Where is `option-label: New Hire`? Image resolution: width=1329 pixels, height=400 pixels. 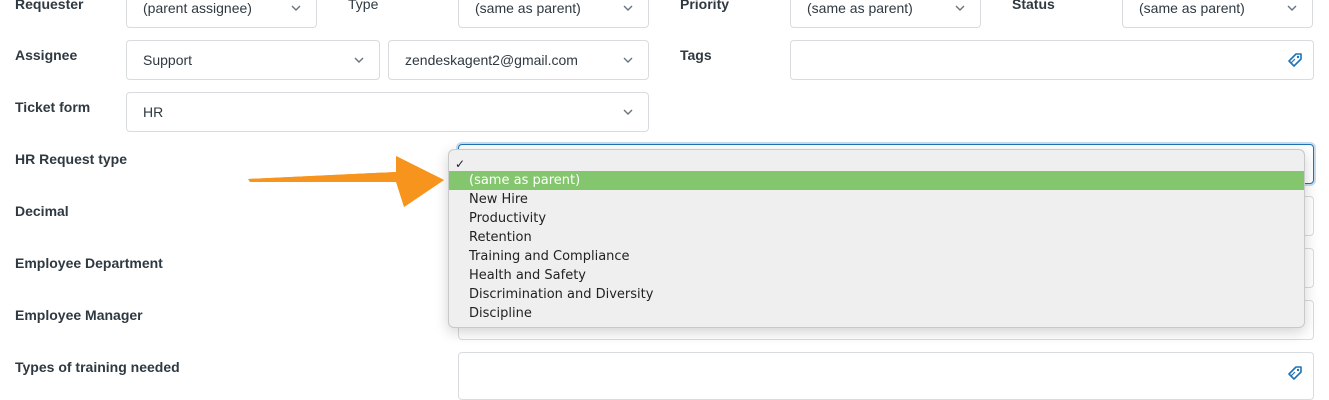
option-label: New Hire is located at coordinates (498, 199).